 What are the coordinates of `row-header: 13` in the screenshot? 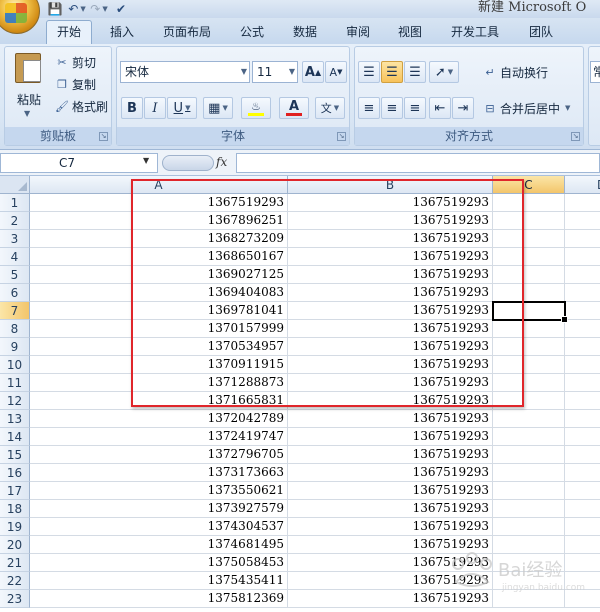 It's located at (15, 419).